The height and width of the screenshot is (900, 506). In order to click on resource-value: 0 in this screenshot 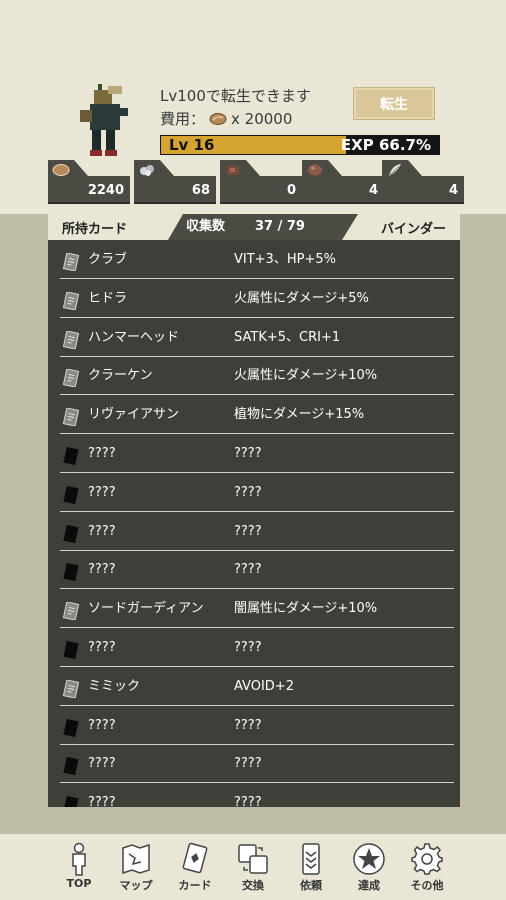, I will do `click(291, 190)`.